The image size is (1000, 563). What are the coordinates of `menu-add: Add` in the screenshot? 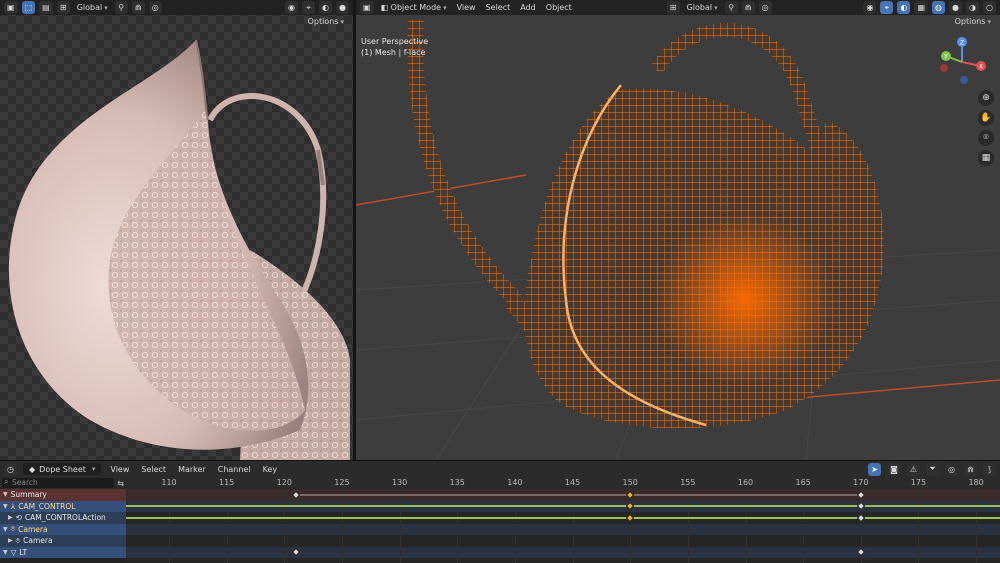 It's located at (528, 7).